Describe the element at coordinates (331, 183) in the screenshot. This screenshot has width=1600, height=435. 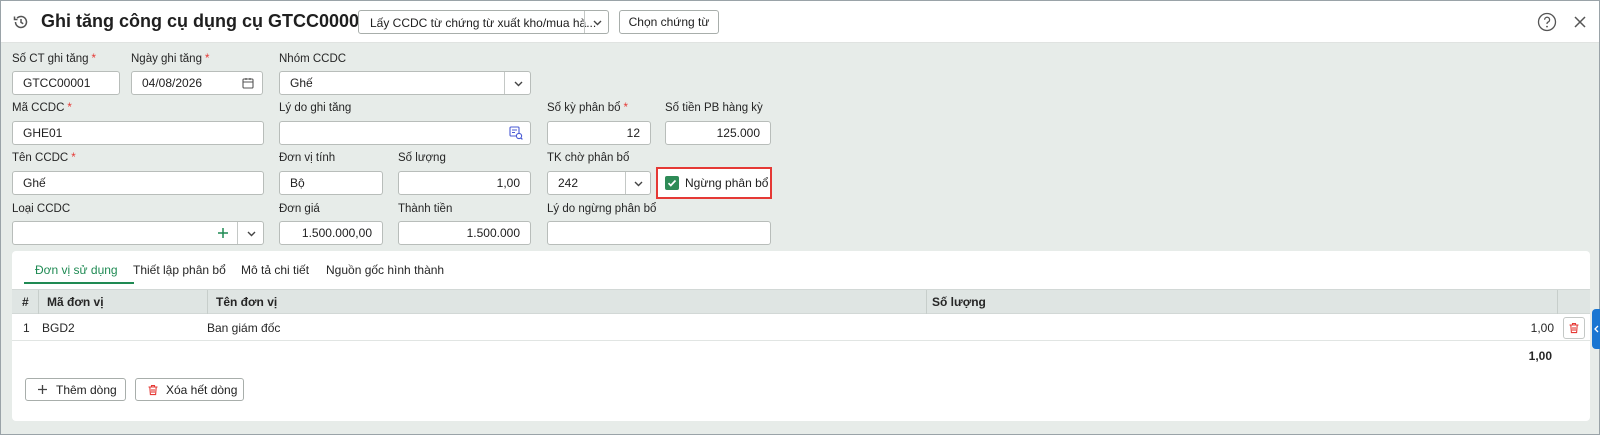
I see `unit-input: Bộ` at that location.